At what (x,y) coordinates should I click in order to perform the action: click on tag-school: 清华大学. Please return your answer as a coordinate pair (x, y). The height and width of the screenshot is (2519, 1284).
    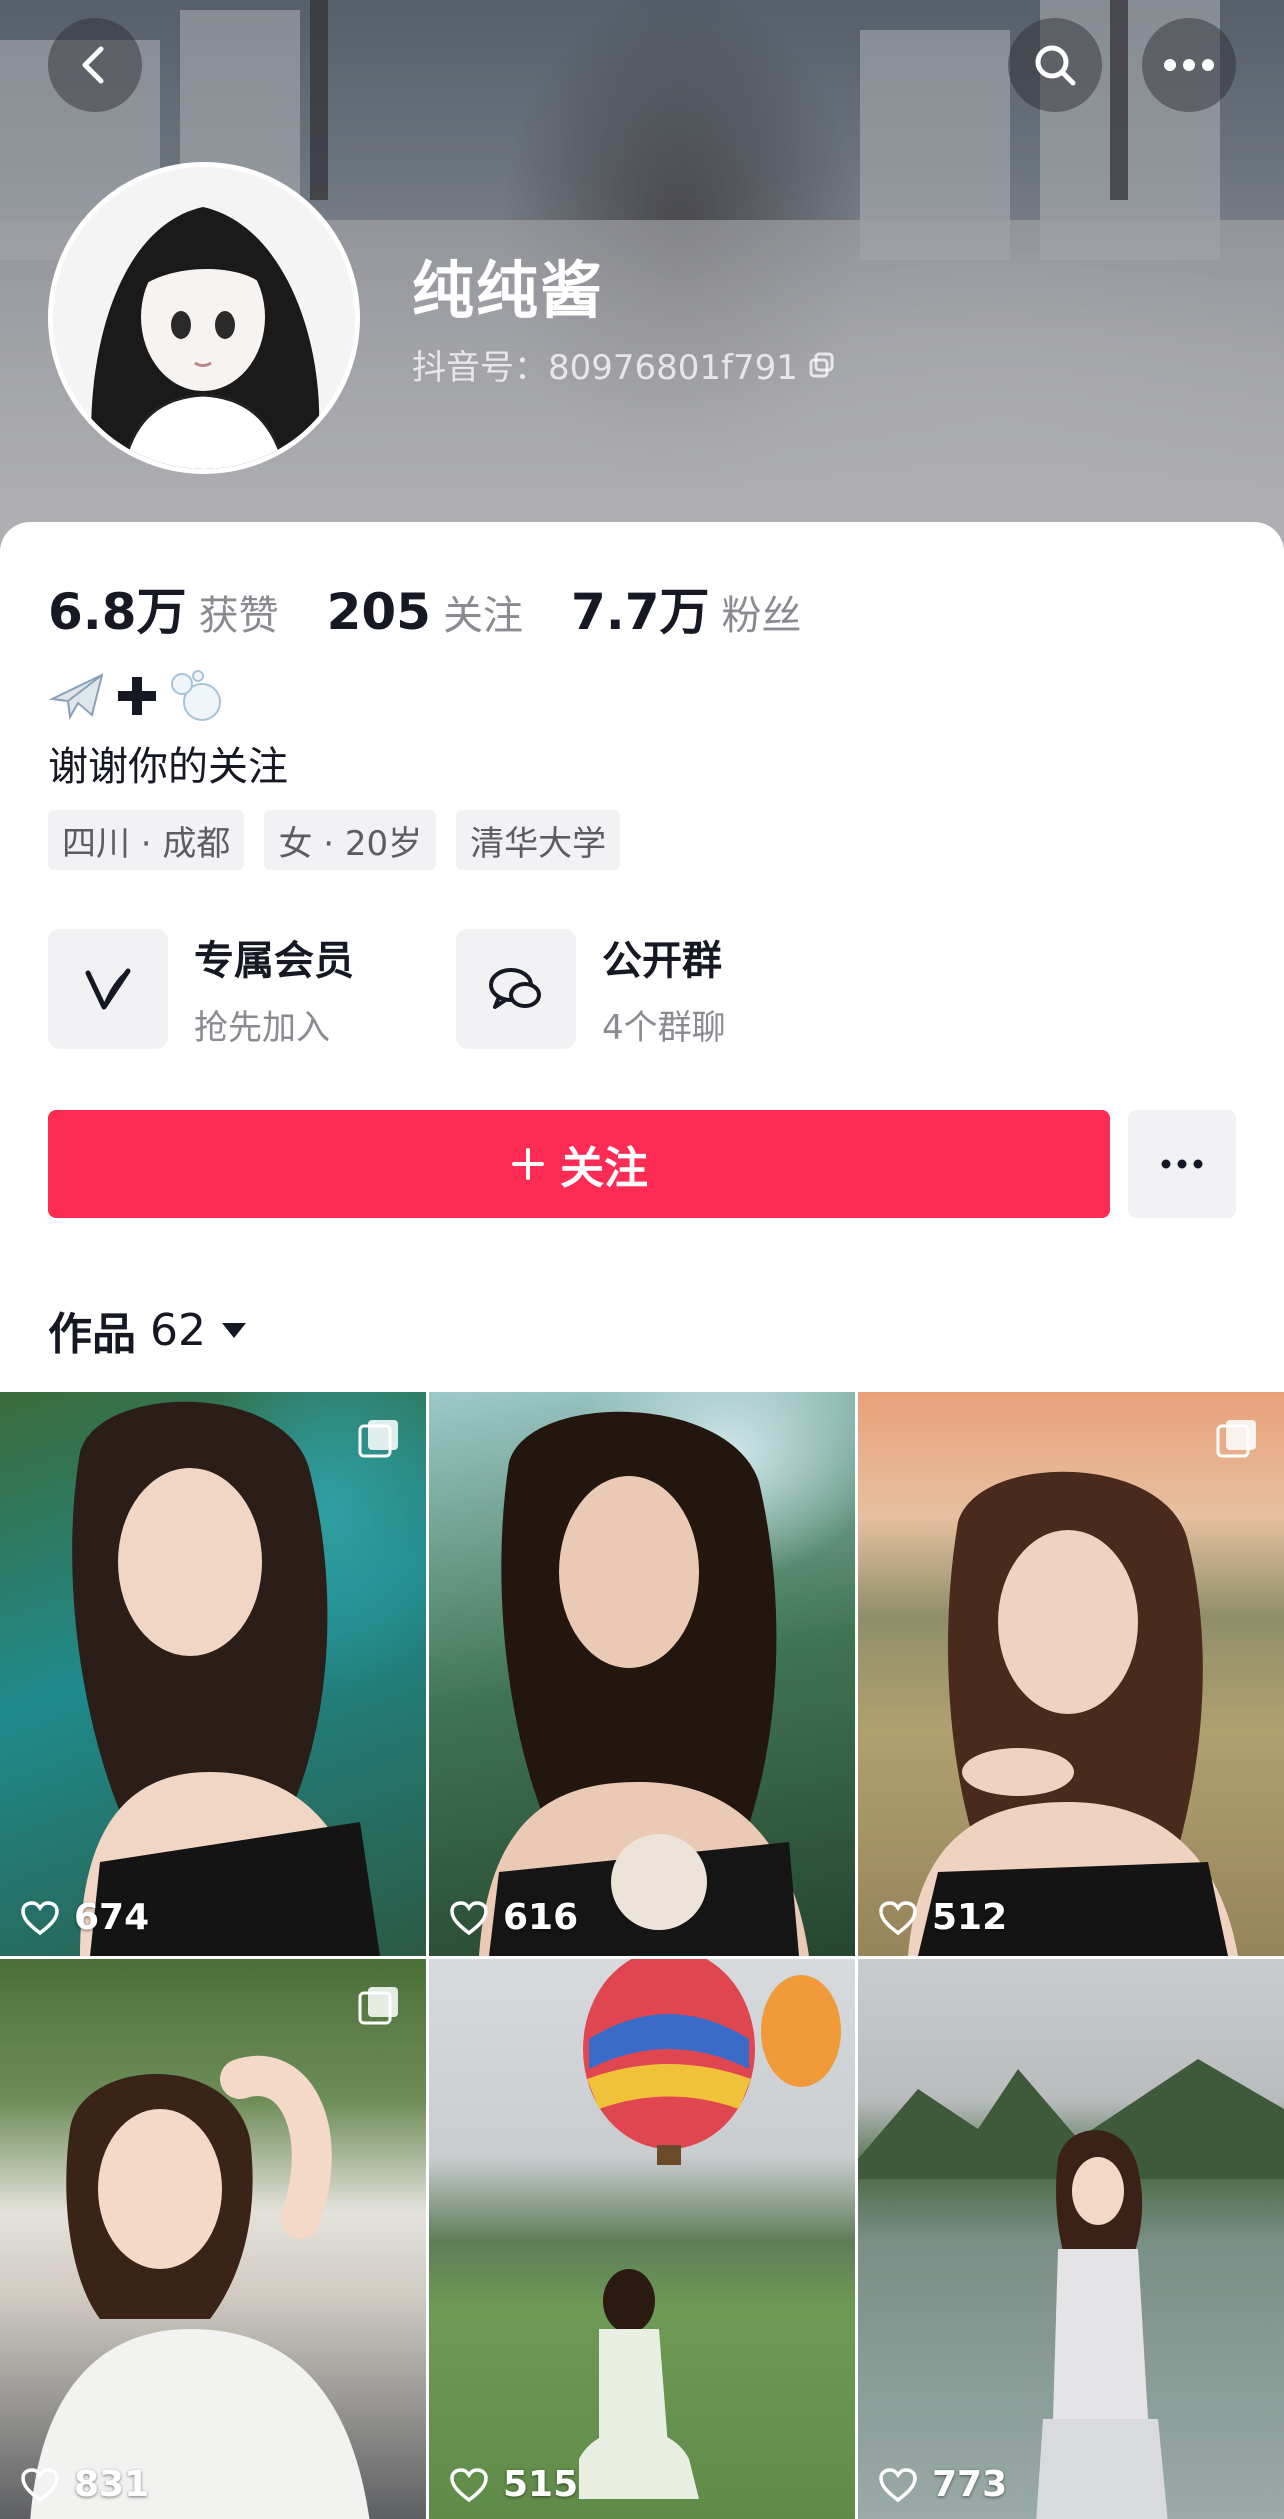
    Looking at the image, I should click on (538, 840).